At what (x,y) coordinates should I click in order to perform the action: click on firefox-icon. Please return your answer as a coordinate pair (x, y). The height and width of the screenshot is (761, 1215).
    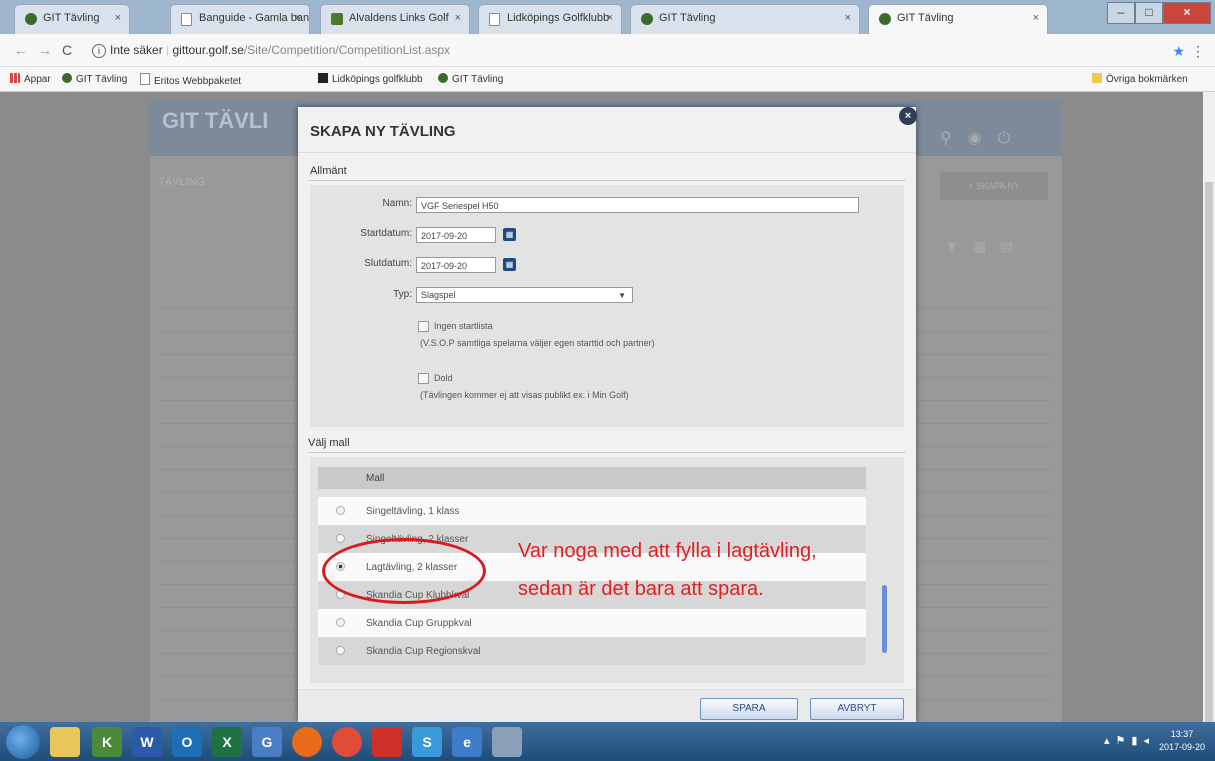
    Looking at the image, I should click on (307, 742).